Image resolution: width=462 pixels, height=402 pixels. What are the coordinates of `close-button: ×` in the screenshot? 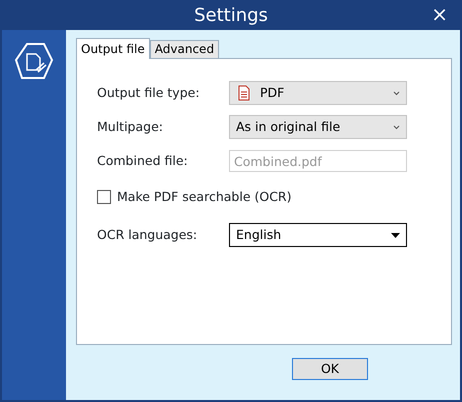 It's located at (439, 14).